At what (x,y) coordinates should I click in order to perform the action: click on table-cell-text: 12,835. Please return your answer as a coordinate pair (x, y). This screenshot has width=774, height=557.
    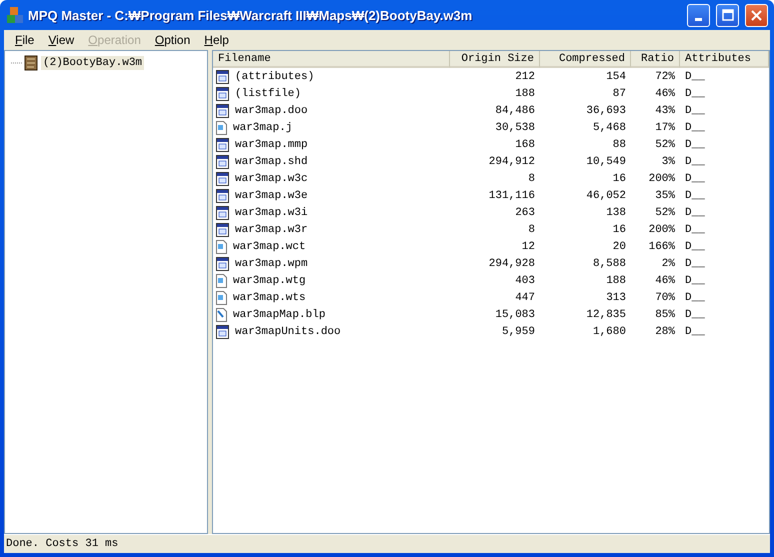
    Looking at the image, I should click on (606, 314).